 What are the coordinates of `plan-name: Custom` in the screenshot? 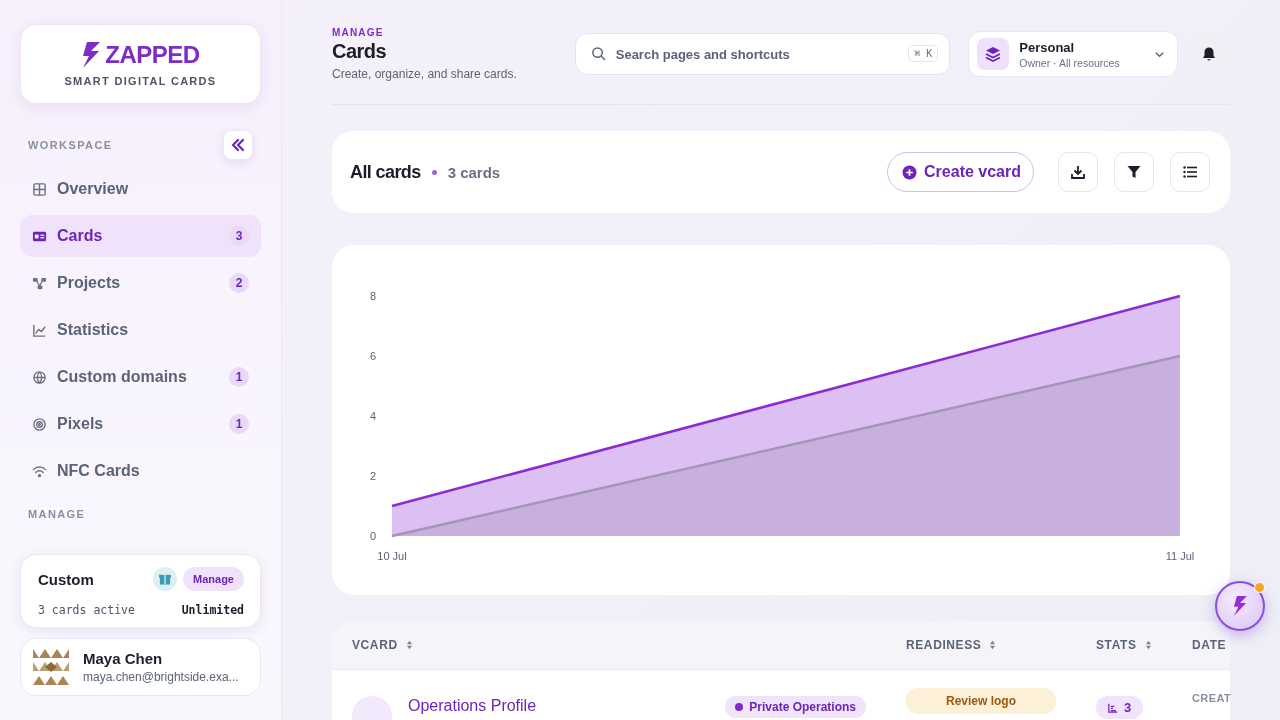 It's located at (66, 579).